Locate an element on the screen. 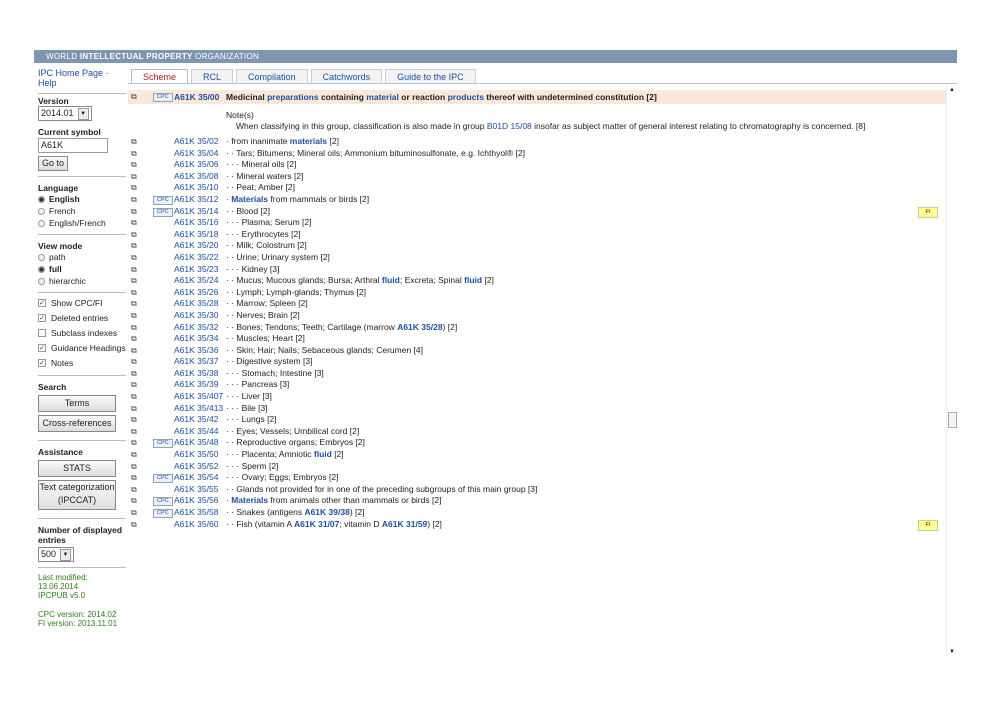 The height and width of the screenshot is (720, 1000). option-checkbox-row: ✓ Deleted entries is located at coordinates (83, 317).